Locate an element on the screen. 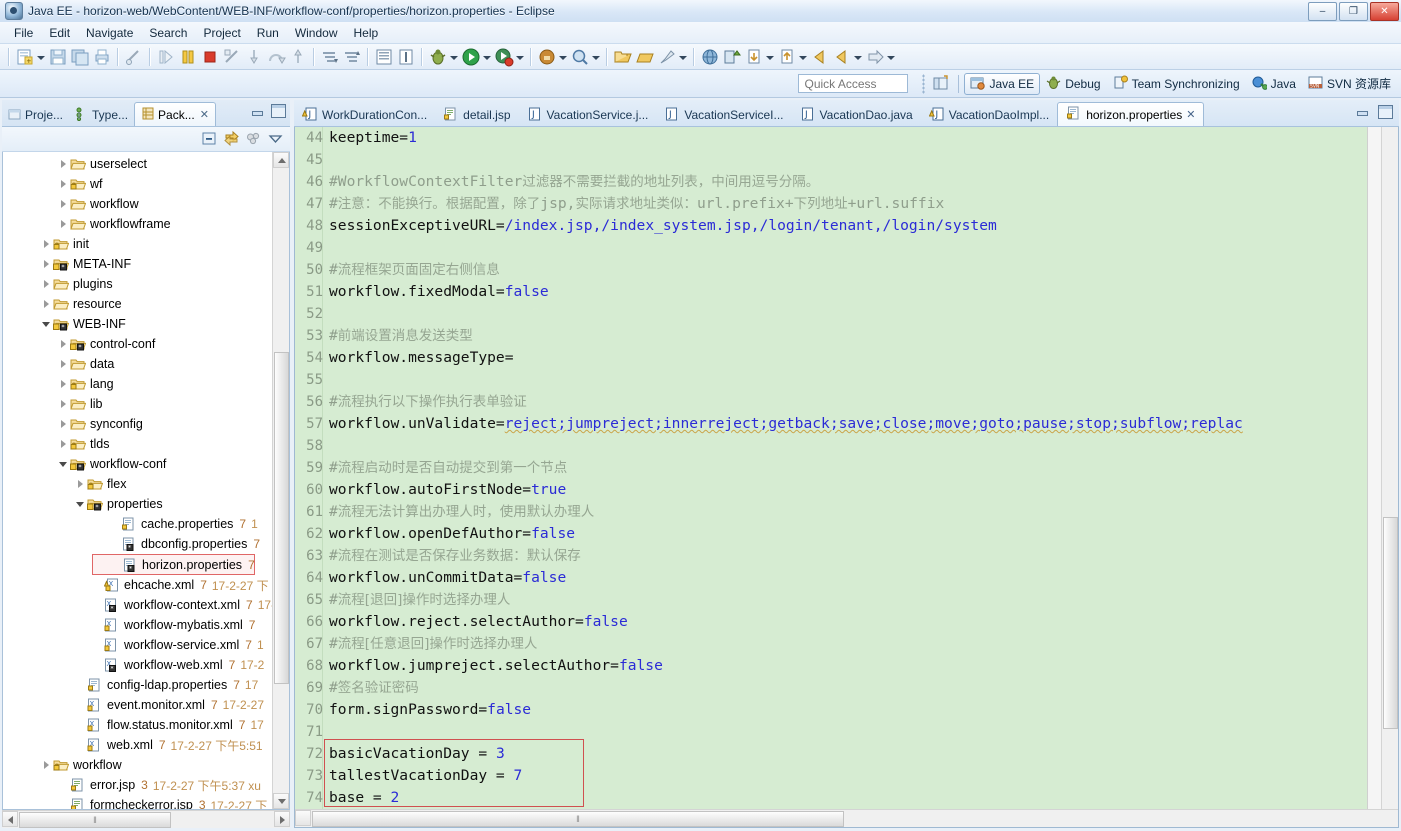 The width and height of the screenshot is (1401, 831). tree-item: wf is located at coordinates (138, 184).